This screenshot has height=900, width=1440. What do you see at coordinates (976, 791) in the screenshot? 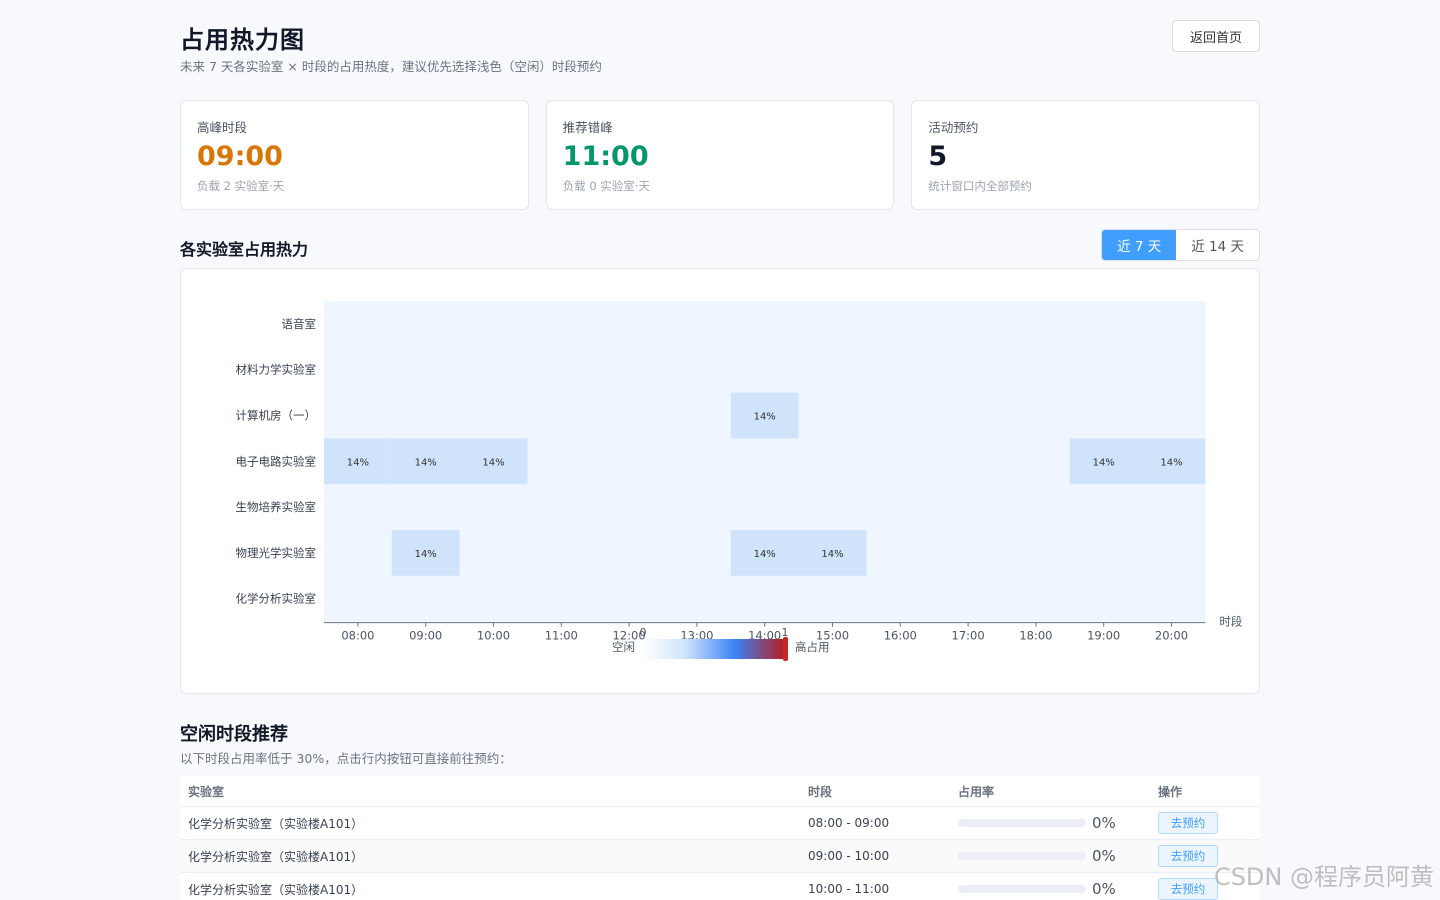
I see `col-header-rate: 占用率` at bounding box center [976, 791].